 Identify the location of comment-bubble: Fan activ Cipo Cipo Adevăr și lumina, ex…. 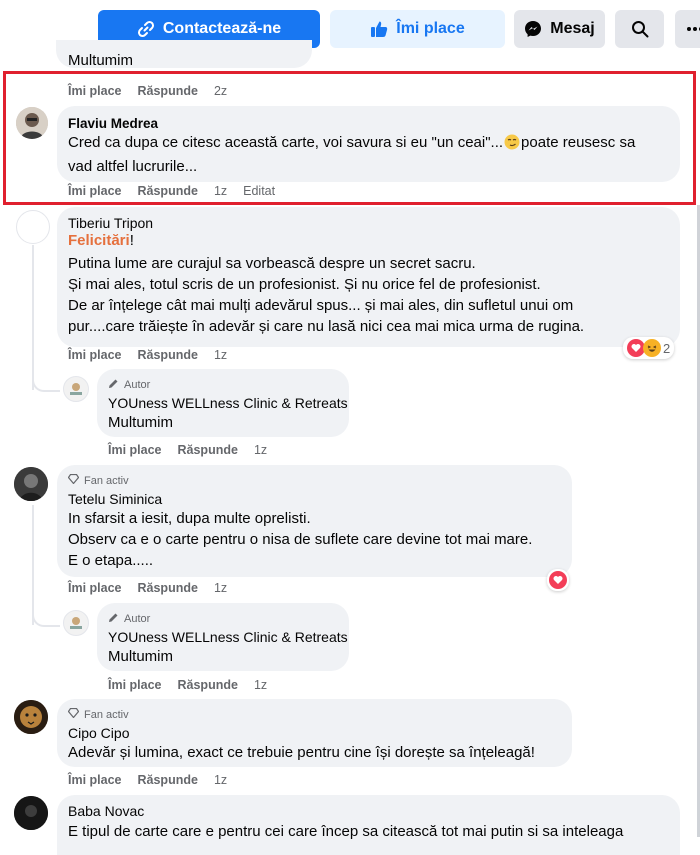
(314, 733).